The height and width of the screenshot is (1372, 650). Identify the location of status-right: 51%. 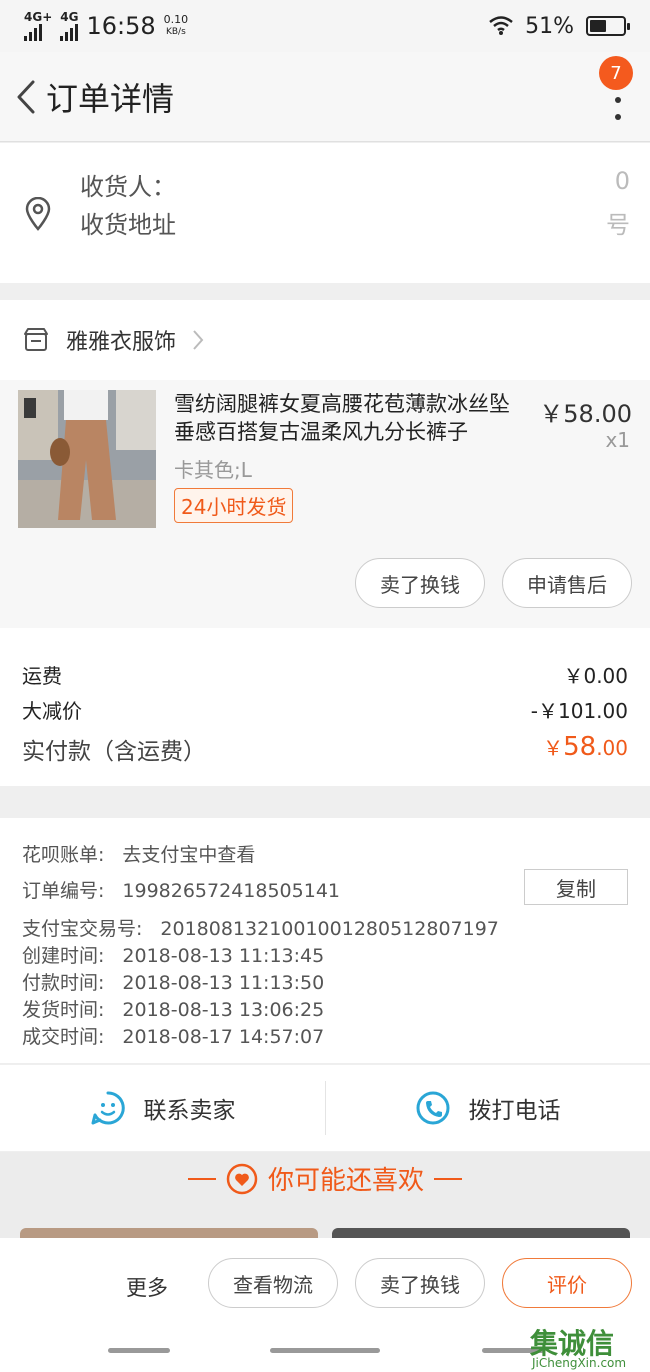
(559, 26).